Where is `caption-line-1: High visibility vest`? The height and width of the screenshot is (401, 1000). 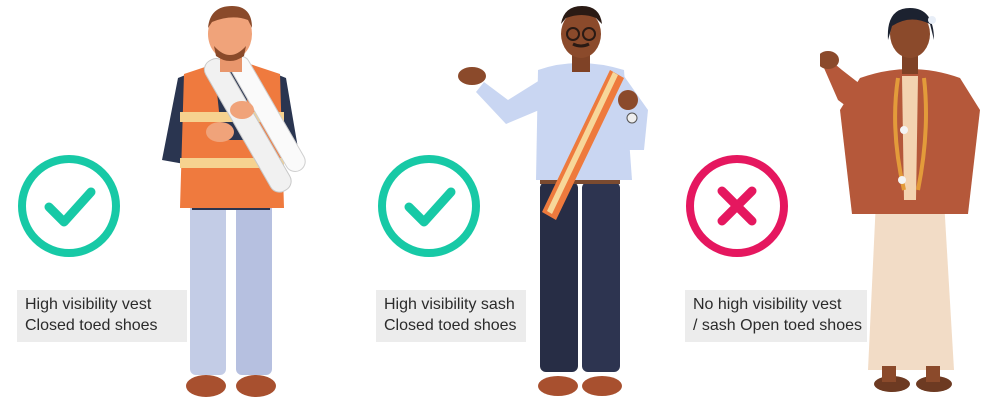
caption-line-1: High visibility vest is located at coordinates (88, 304).